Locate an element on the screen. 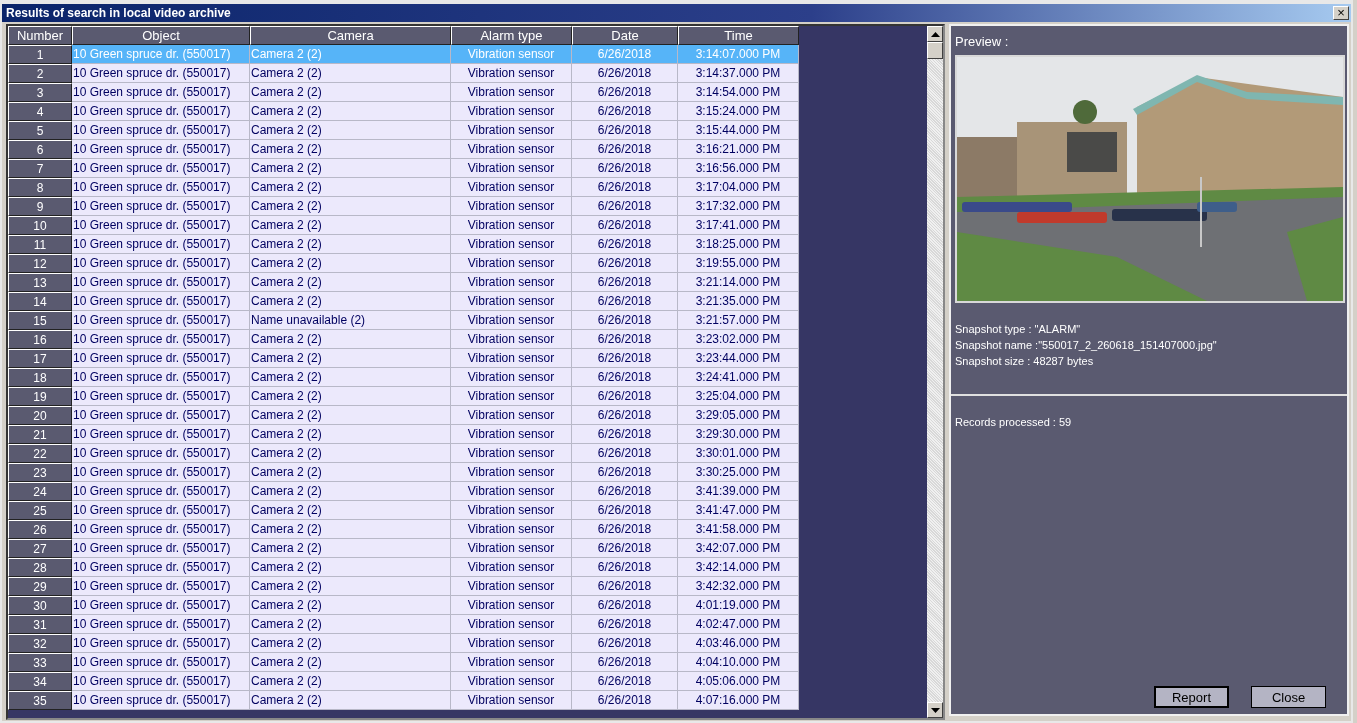  snapshot-info: Snapshot size : 48287 bytes is located at coordinates (1025, 361).